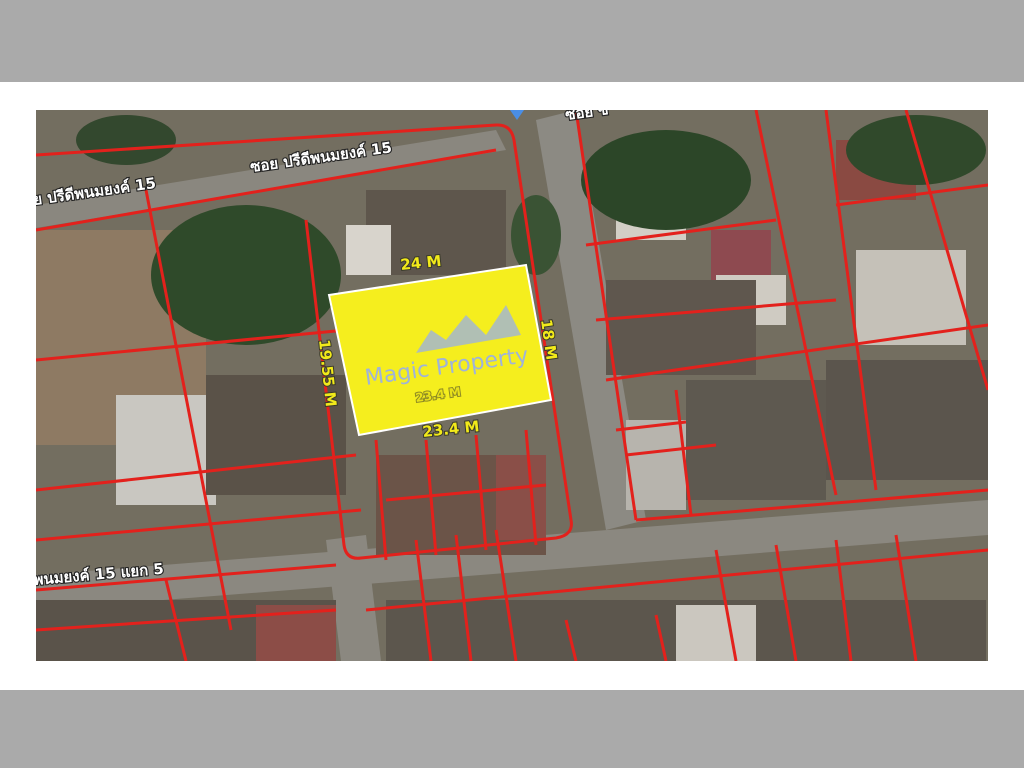  Describe the element at coordinates (166, 450) in the screenshot. I see `building-white` at that location.